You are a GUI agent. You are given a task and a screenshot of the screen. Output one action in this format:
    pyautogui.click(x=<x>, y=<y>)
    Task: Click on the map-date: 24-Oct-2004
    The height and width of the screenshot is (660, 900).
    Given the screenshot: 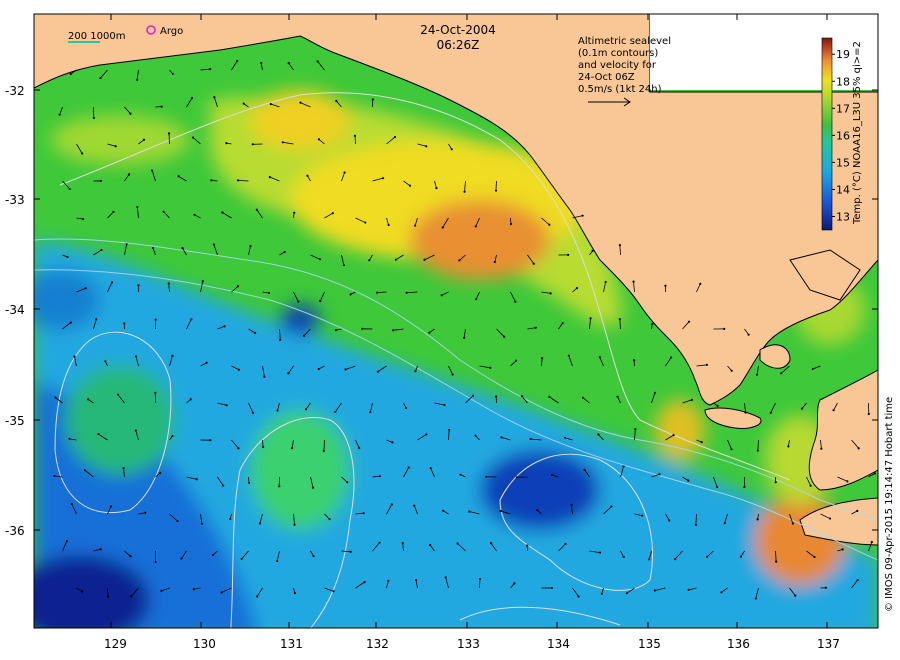 What is the action you would take?
    pyautogui.click(x=458, y=30)
    